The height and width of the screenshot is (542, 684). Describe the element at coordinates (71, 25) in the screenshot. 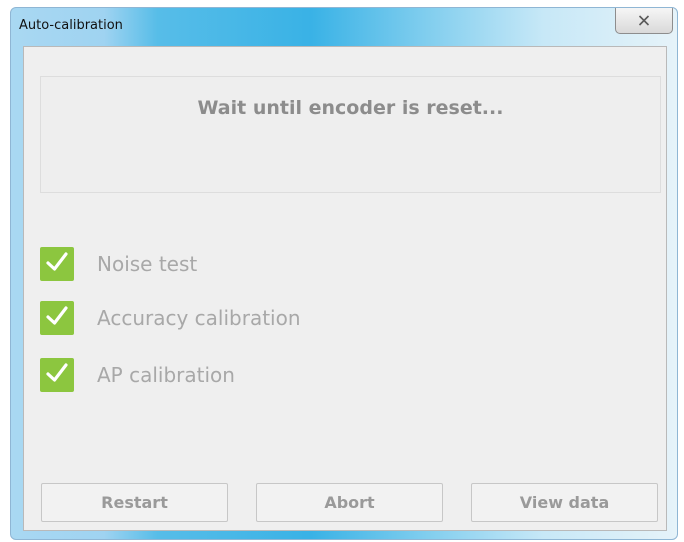

I see `window-title: Auto-calibration` at that location.